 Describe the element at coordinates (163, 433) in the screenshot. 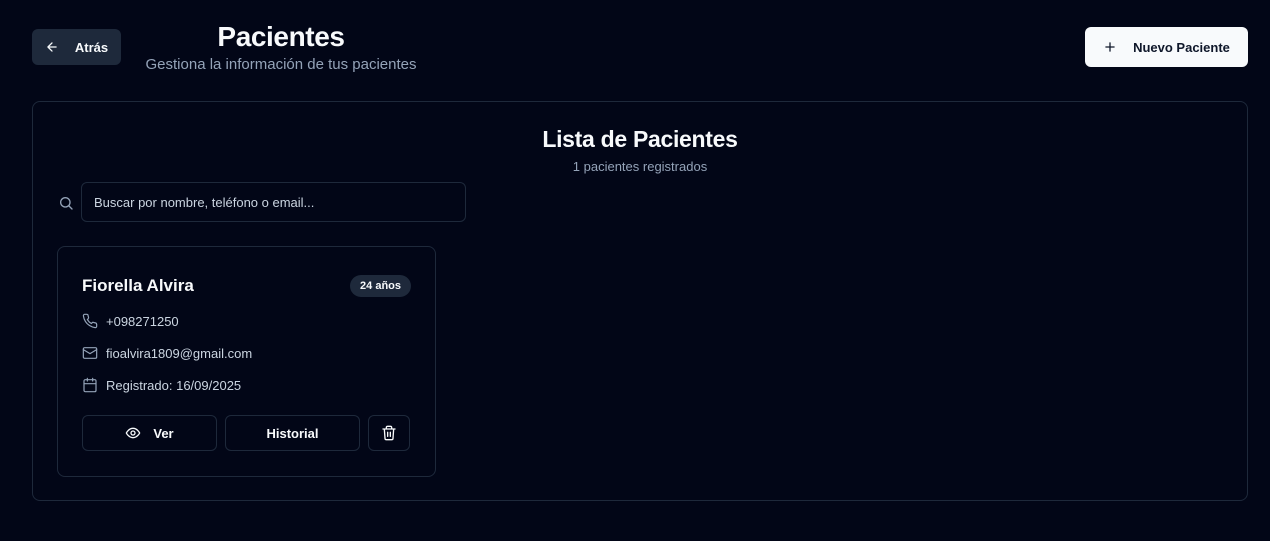

I see `view-button-label: Ver` at that location.